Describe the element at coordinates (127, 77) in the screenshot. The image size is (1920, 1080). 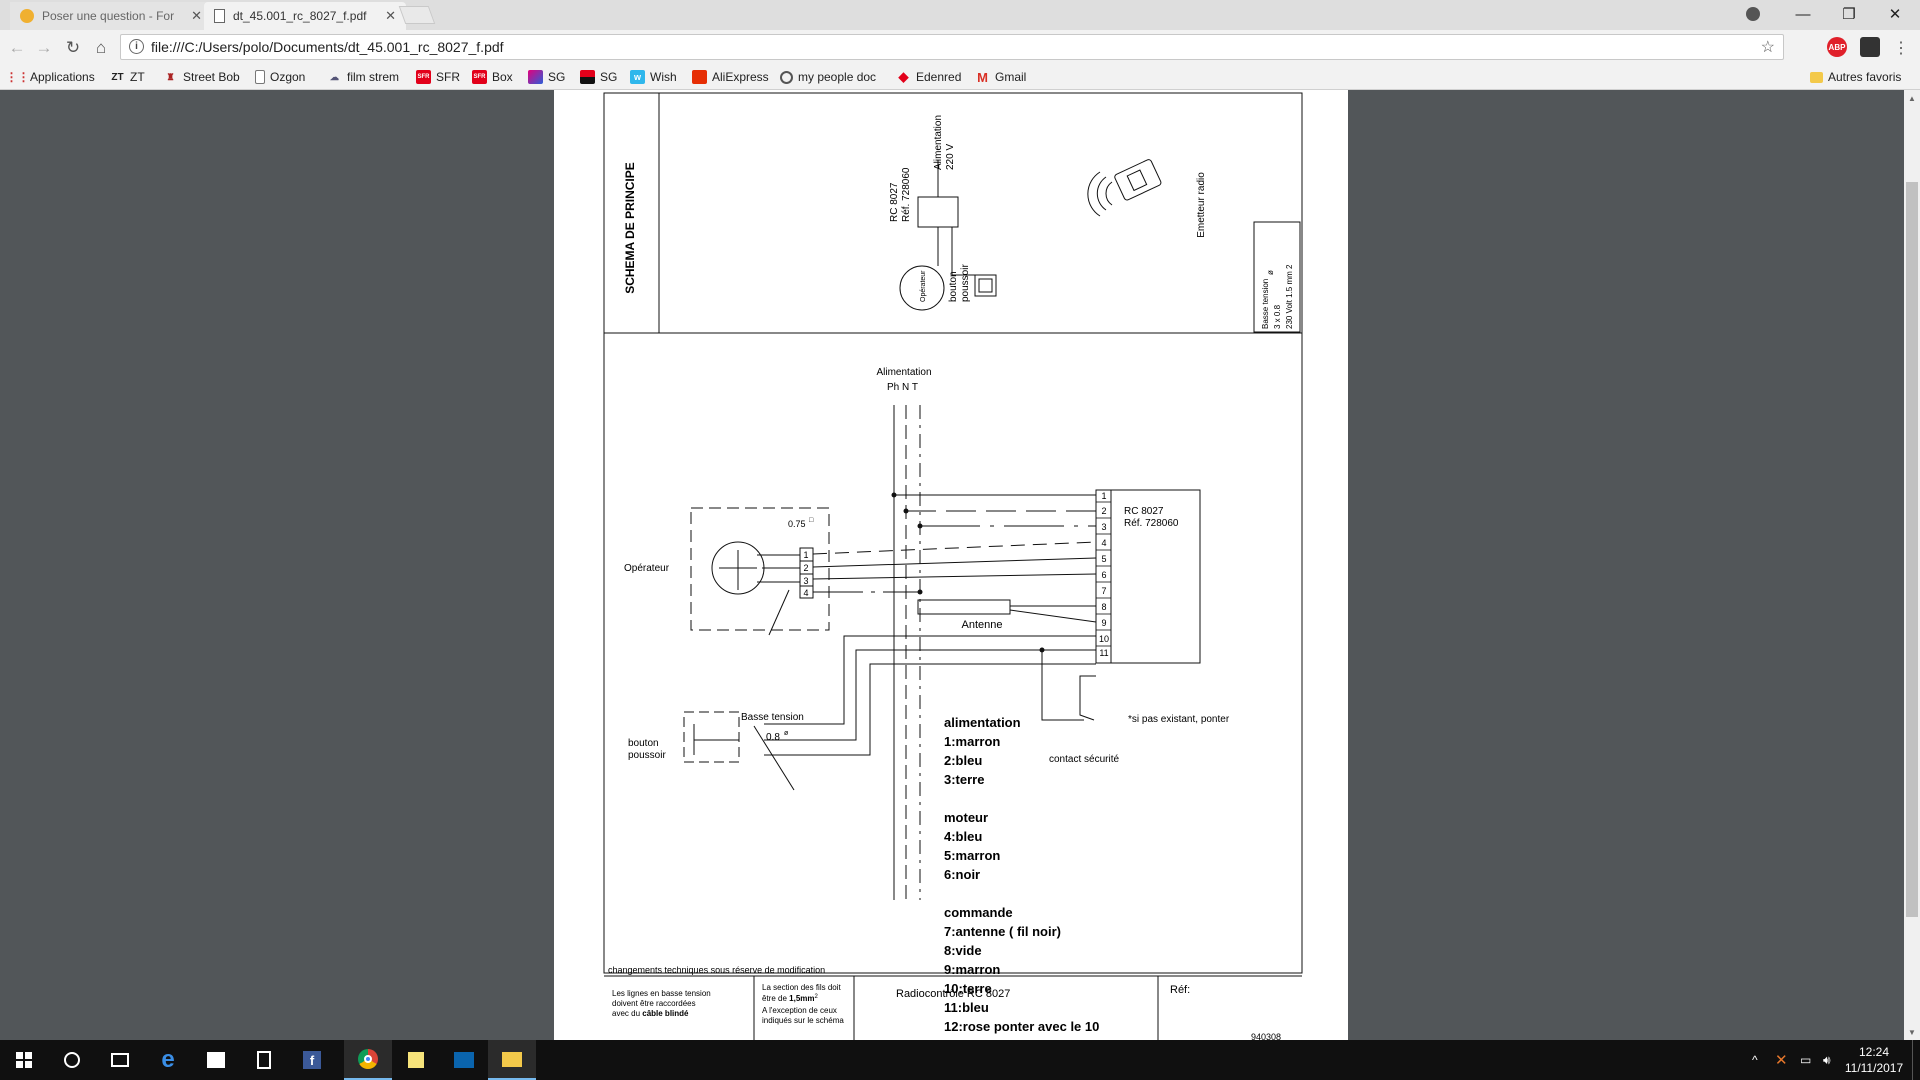
I see `bookmark-zt: ZT ZT` at that location.